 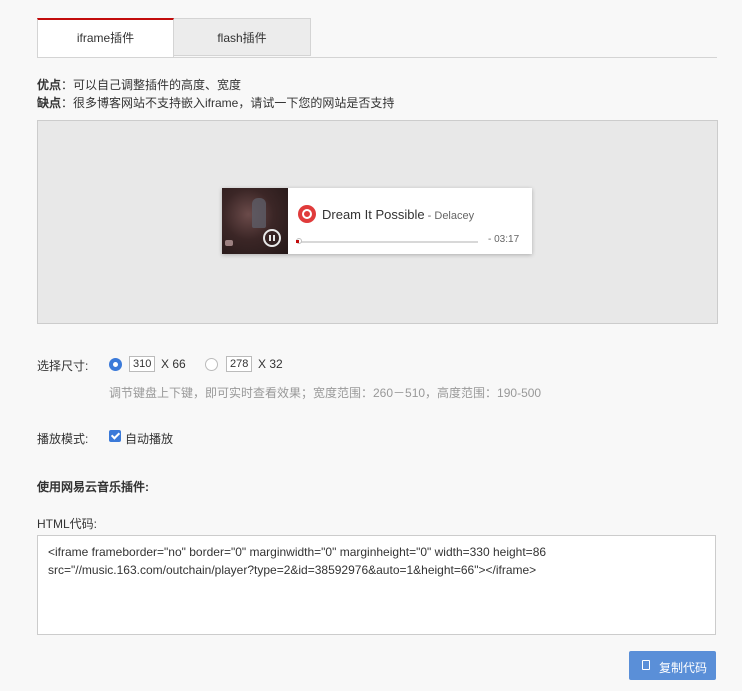 What do you see at coordinates (142, 364) in the screenshot?
I see `width-310-input: 310` at bounding box center [142, 364].